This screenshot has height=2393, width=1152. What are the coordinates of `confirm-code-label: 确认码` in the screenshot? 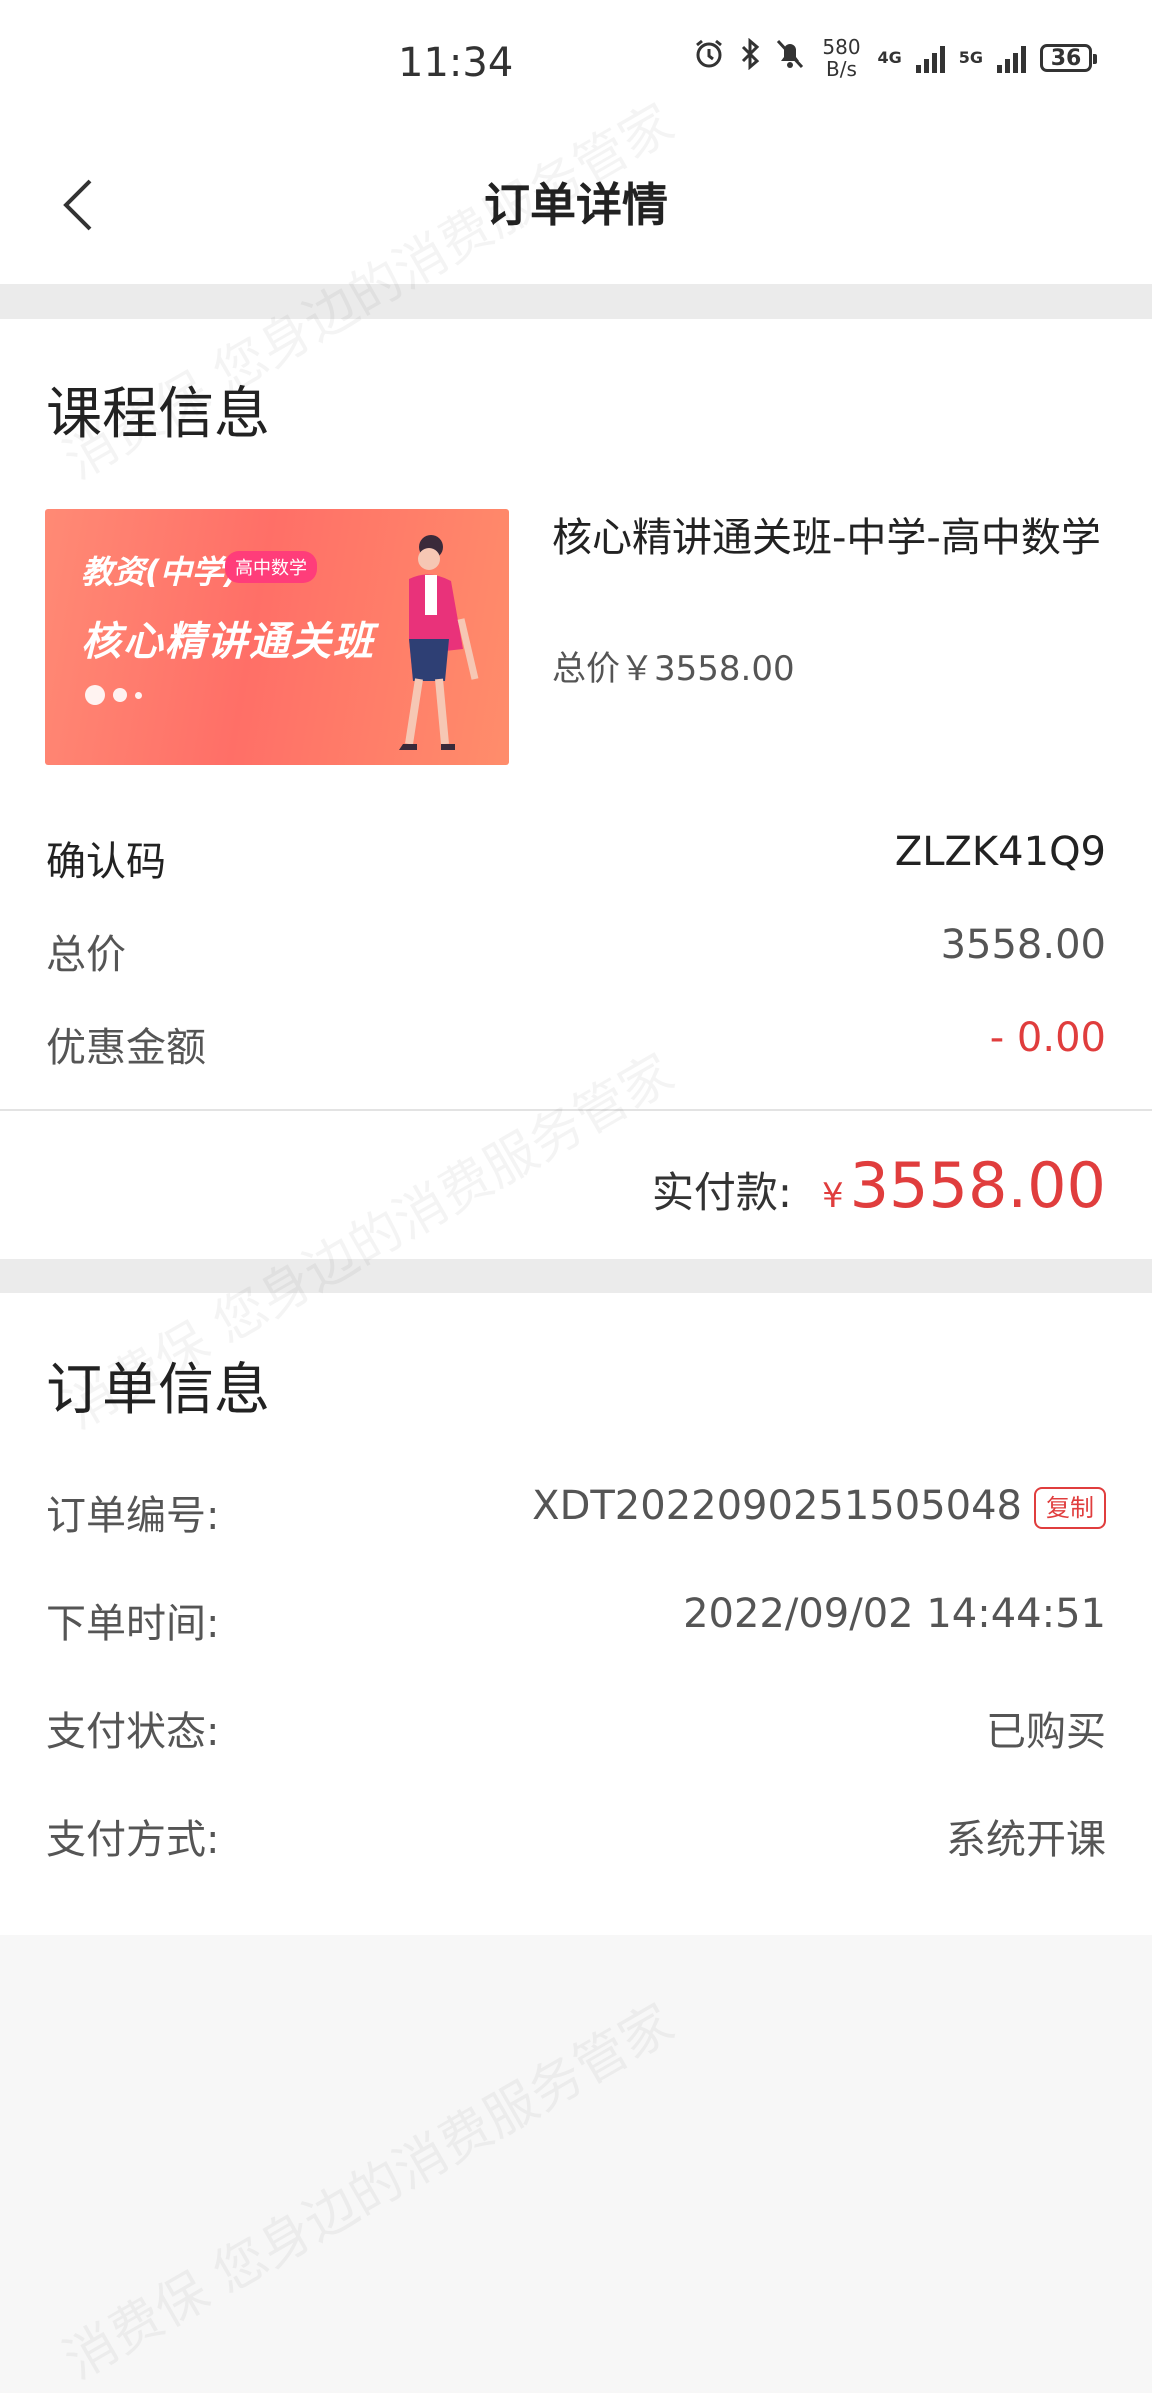 It's located at (106, 862).